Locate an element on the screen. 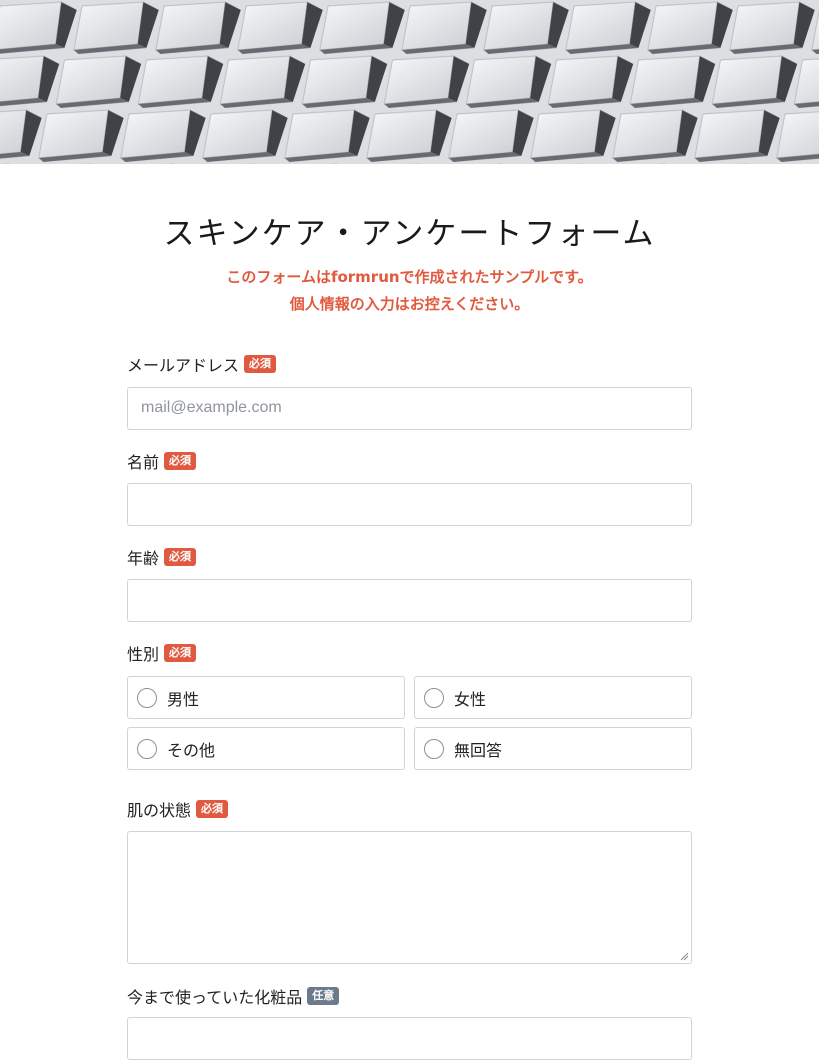 This screenshot has width=819, height=1060. name-label: 名前 必須 is located at coordinates (162, 461).